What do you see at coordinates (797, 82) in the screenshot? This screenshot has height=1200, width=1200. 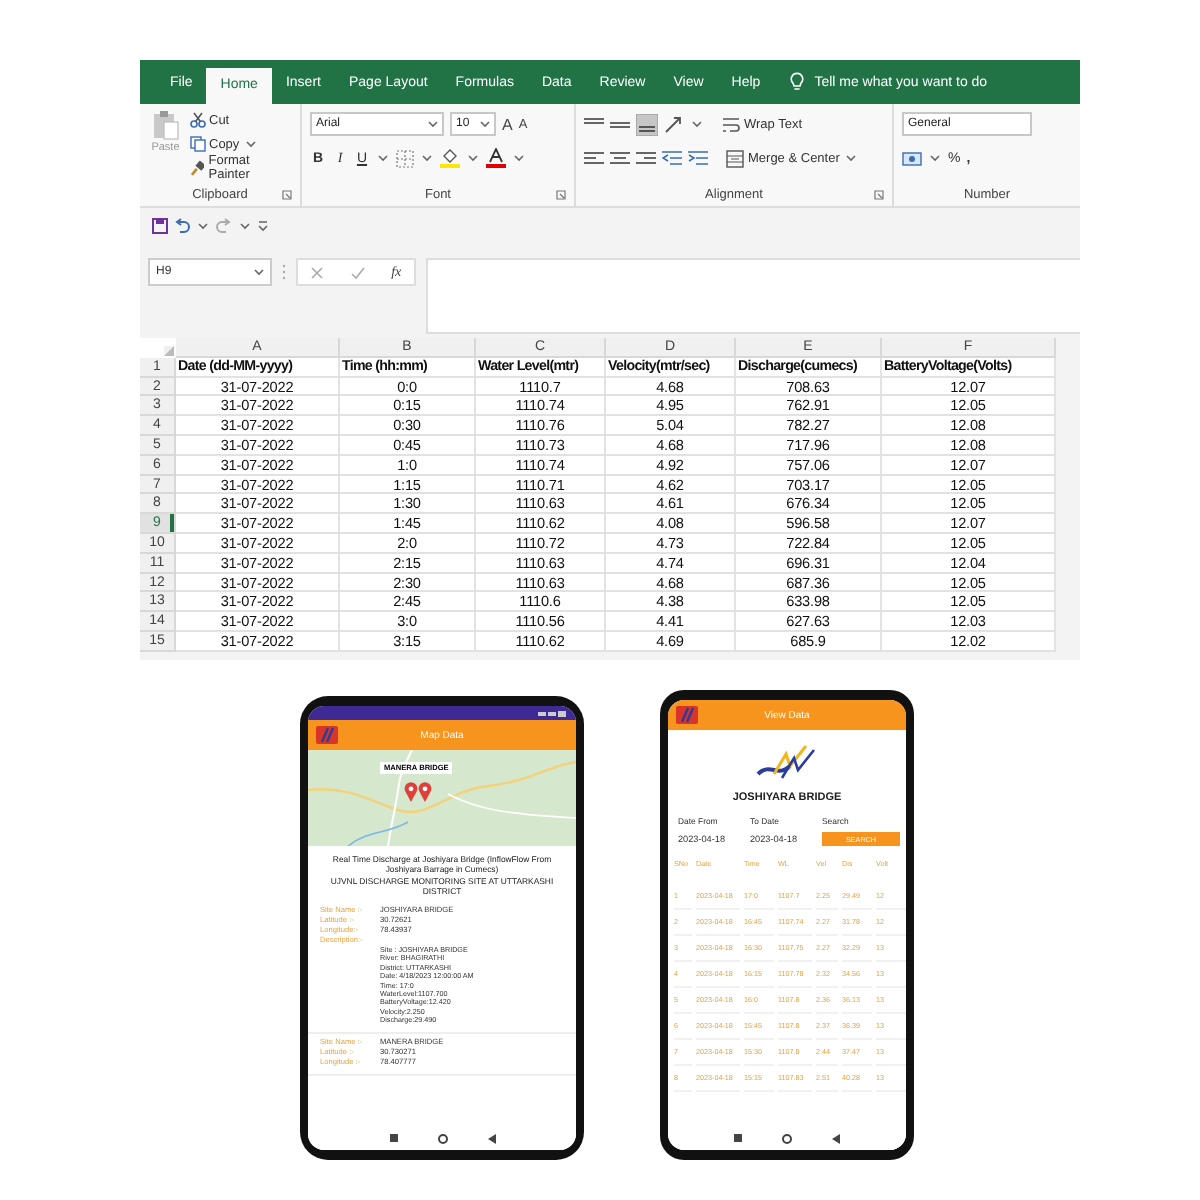 I see `lightbulb-icon` at bounding box center [797, 82].